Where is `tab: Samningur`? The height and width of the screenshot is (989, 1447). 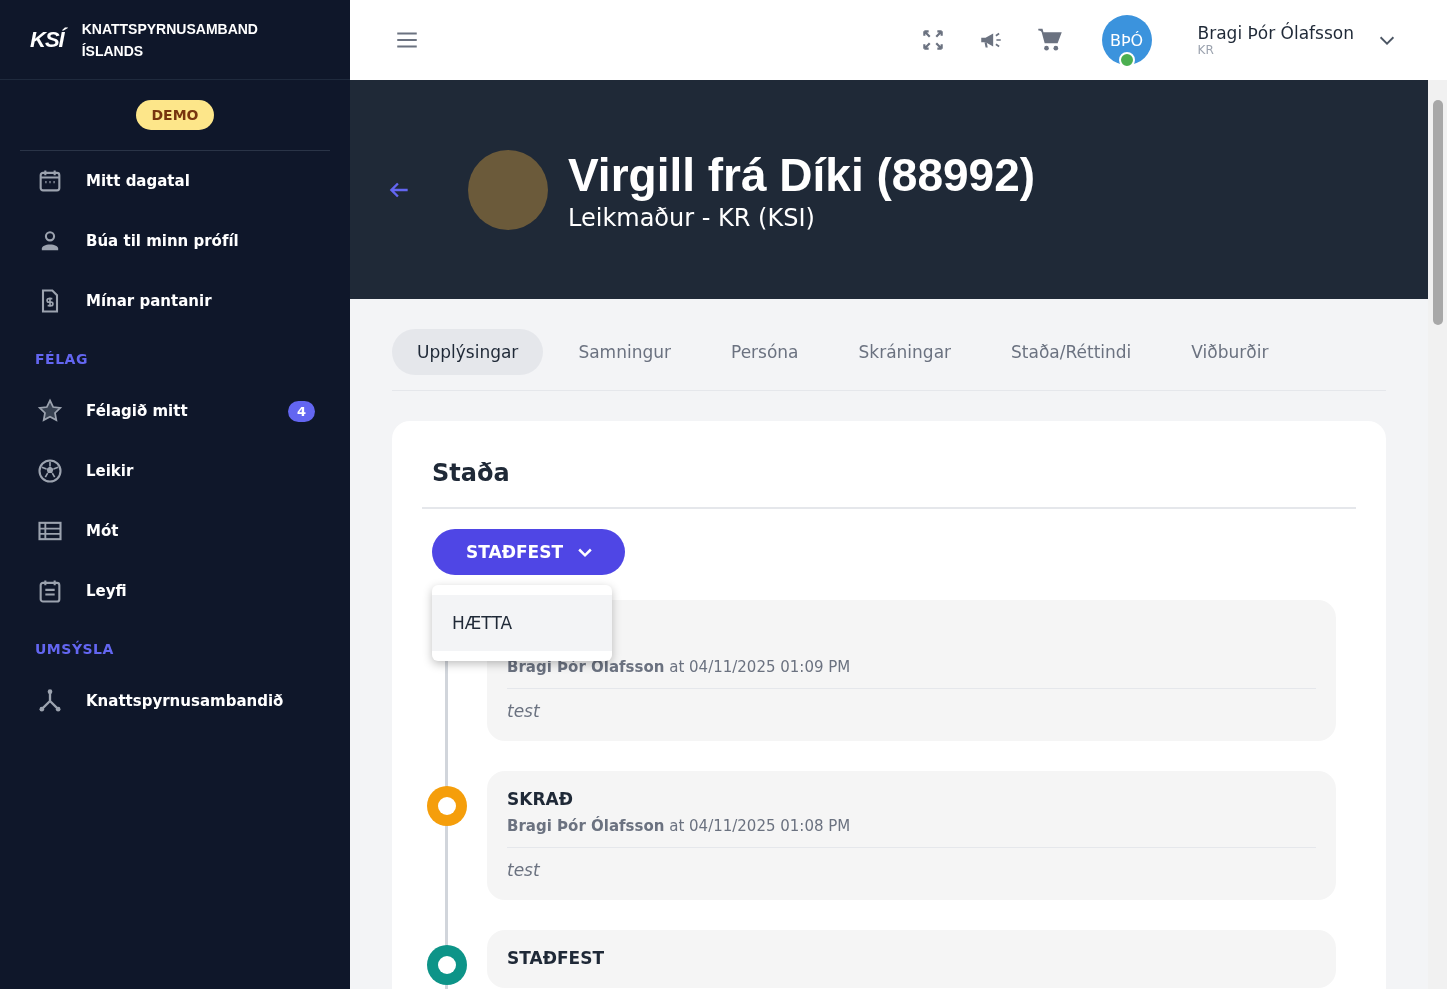 tab: Samningur is located at coordinates (624, 352).